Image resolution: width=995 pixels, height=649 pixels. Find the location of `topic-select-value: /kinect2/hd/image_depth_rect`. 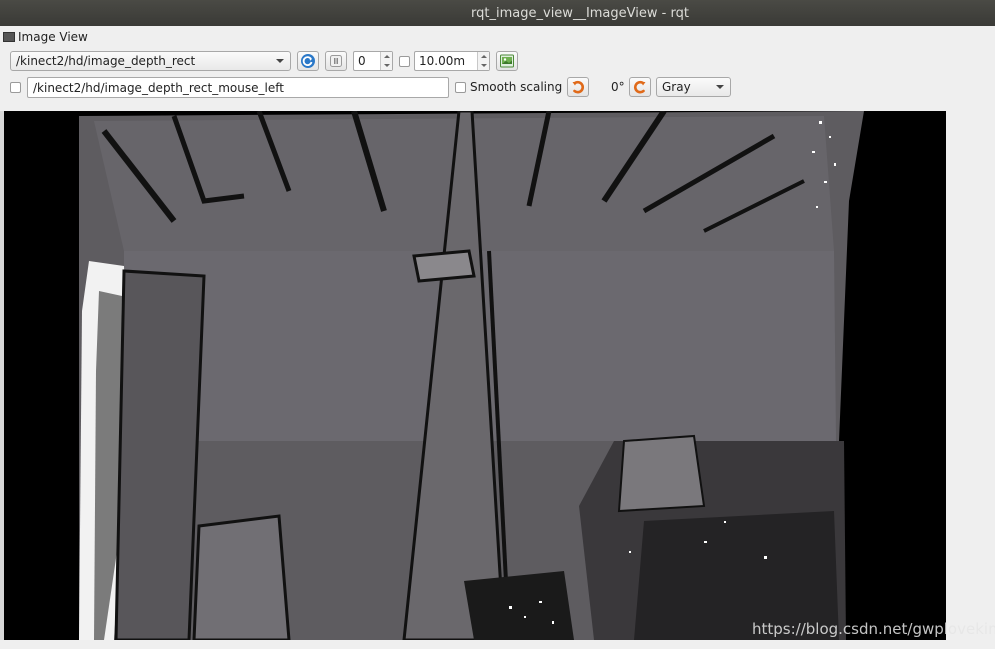

topic-select-value: /kinect2/hd/image_depth_rect is located at coordinates (106, 61).